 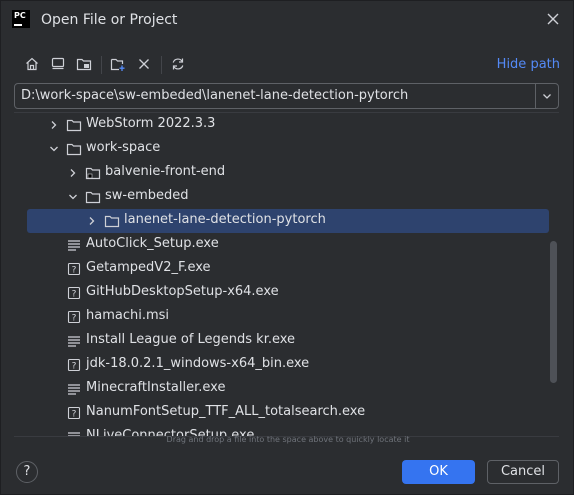 I want to click on title-bar: PC Open File or Project, so click(x=287, y=20).